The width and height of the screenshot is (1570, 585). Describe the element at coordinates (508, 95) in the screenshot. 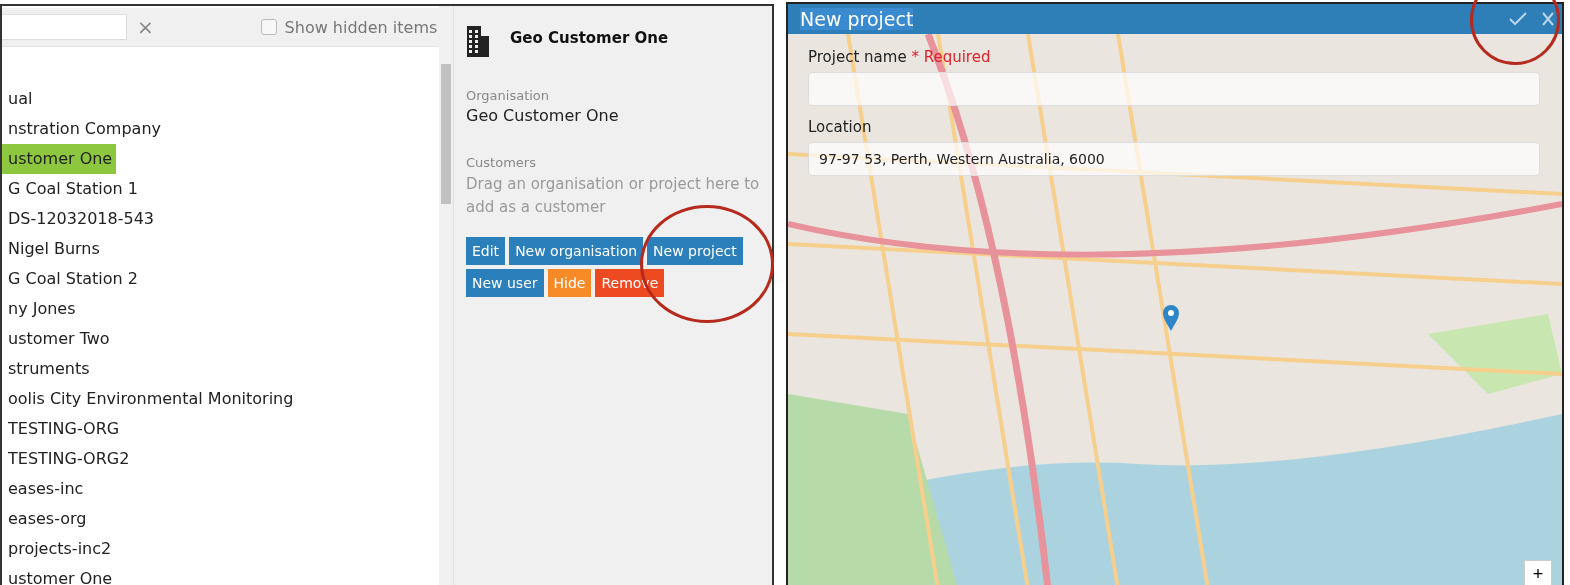

I see `field-label: Organisation` at that location.